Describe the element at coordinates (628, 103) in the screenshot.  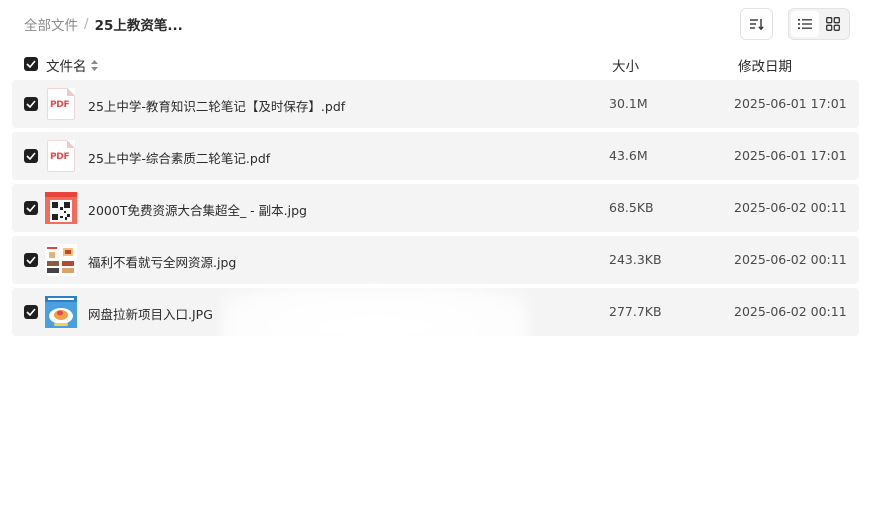
I see `file-size: 30.1M` at that location.